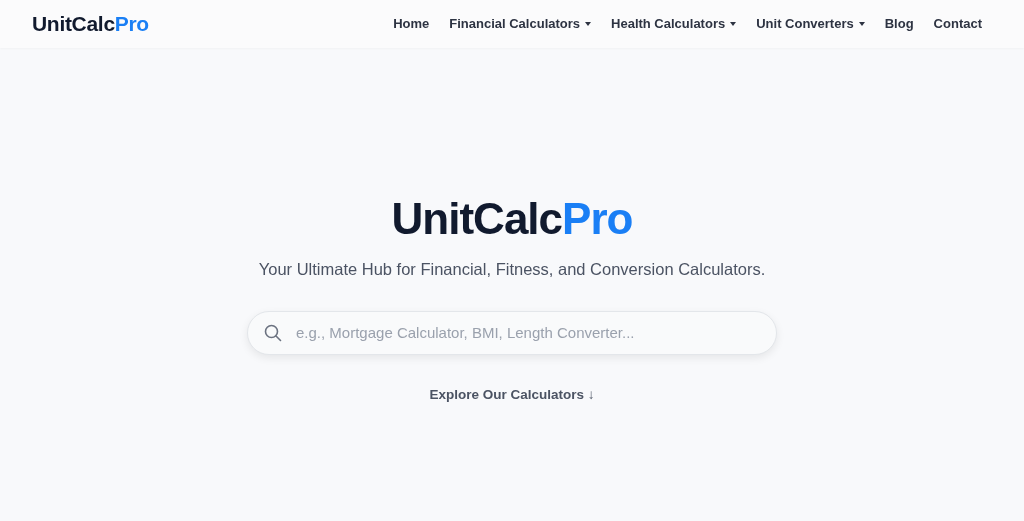  I want to click on nav-dropdown: Unit Converters, so click(810, 24).